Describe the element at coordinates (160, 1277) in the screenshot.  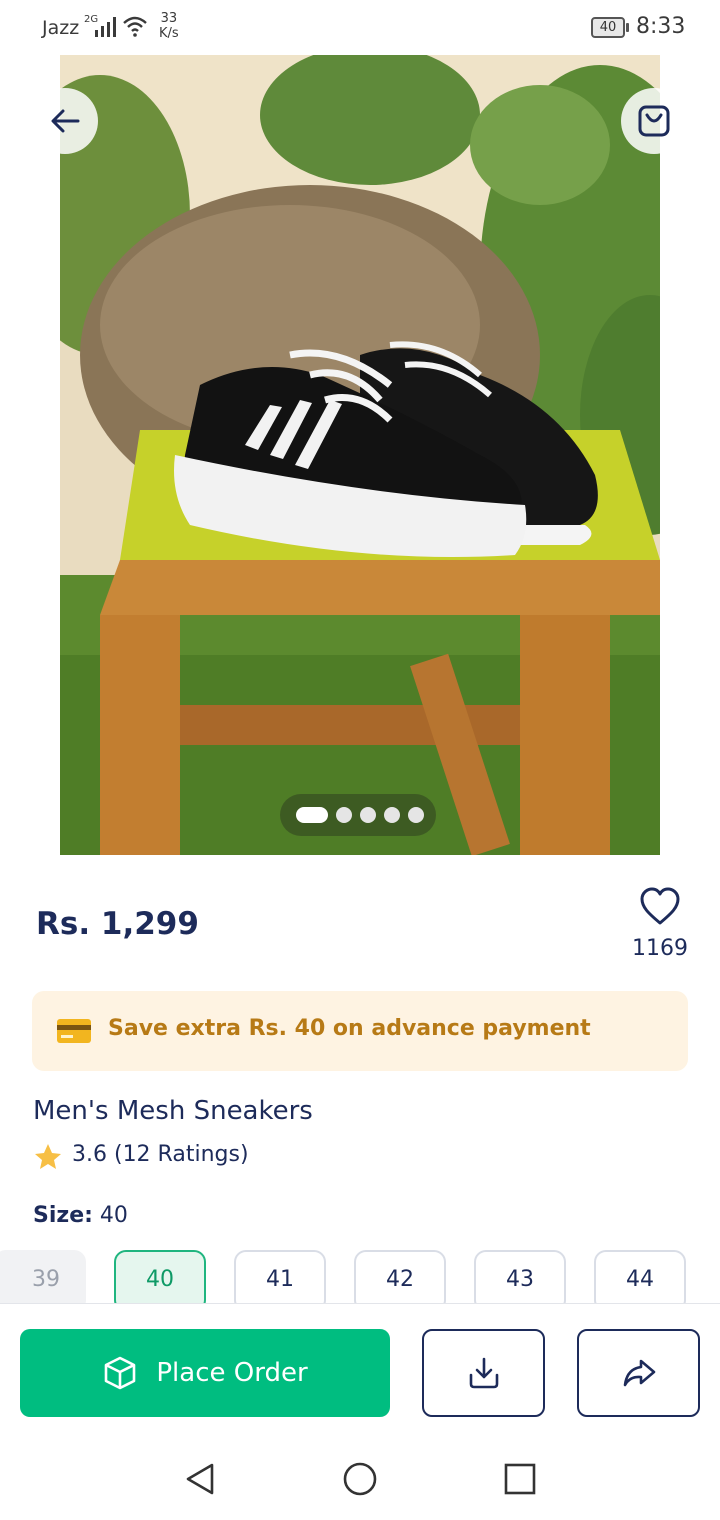
I see `size-option-40: 40` at that location.